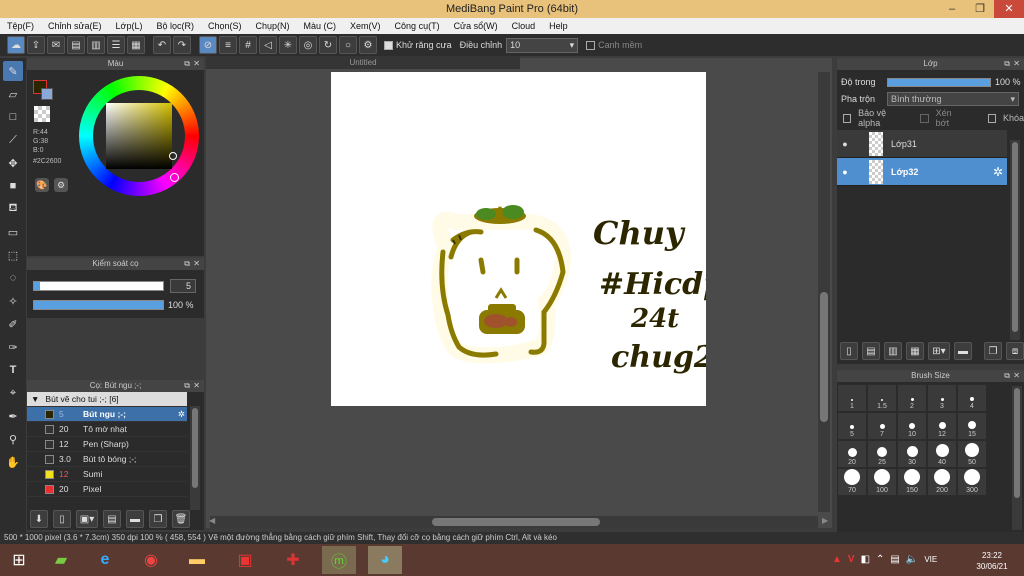  I want to click on brush-size-cell: 10, so click(912, 426).